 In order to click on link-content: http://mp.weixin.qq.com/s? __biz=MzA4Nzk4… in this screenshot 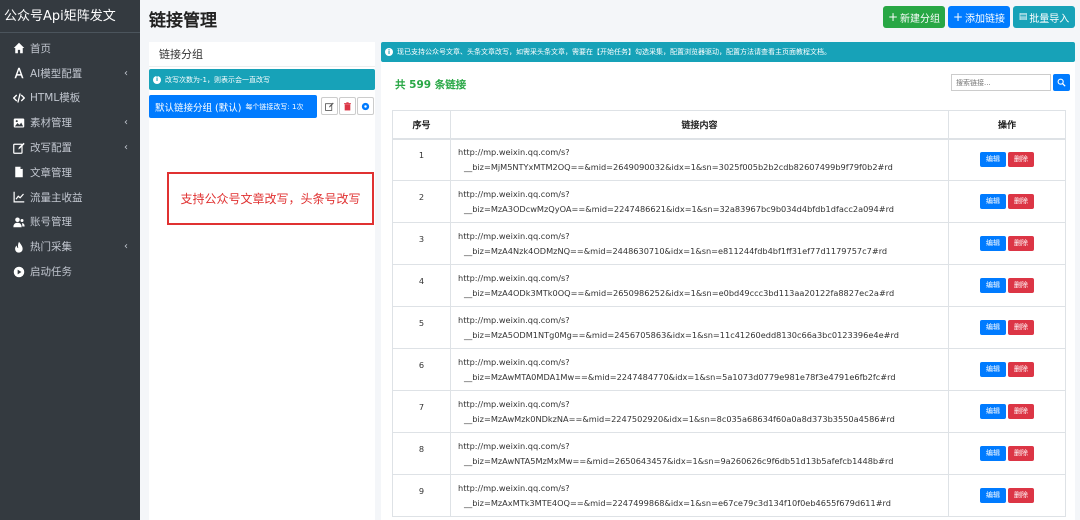, I will do `click(699, 243)`.